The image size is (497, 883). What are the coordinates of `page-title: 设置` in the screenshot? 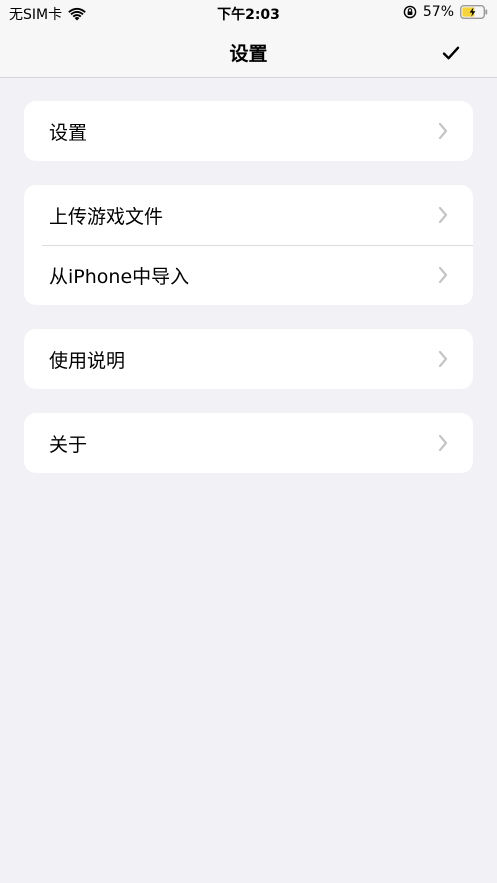 It's located at (248, 54).